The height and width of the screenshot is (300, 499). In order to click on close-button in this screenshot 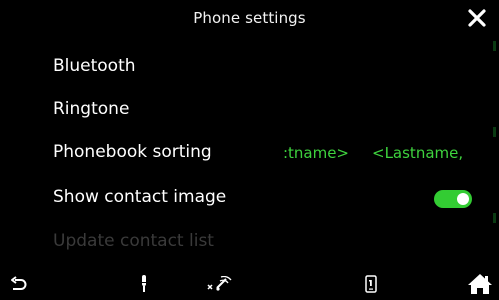, I will do `click(477, 18)`.